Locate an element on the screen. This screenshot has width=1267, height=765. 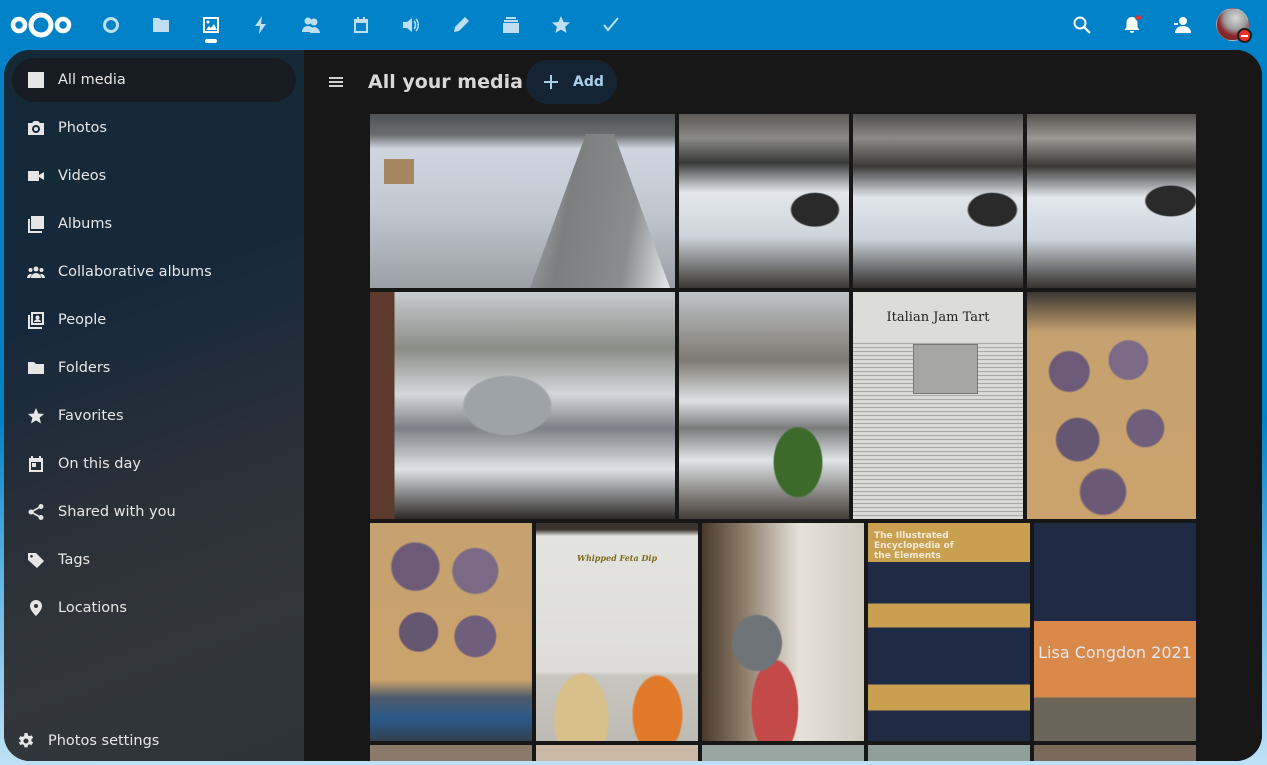
sidebar-item-label: Collaborative albums is located at coordinates (135, 272).